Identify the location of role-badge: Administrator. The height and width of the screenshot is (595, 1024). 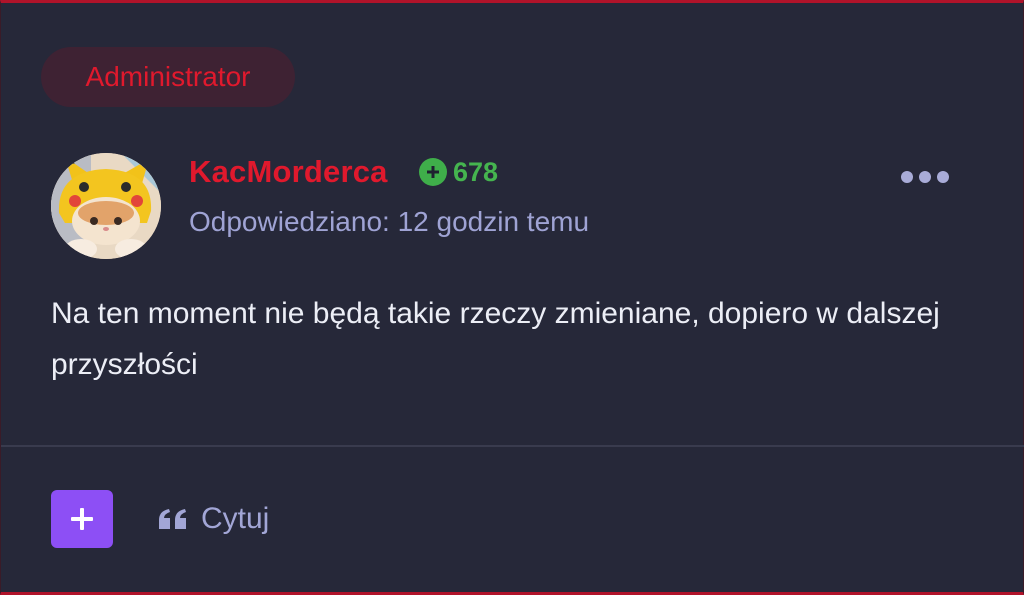
(168, 77).